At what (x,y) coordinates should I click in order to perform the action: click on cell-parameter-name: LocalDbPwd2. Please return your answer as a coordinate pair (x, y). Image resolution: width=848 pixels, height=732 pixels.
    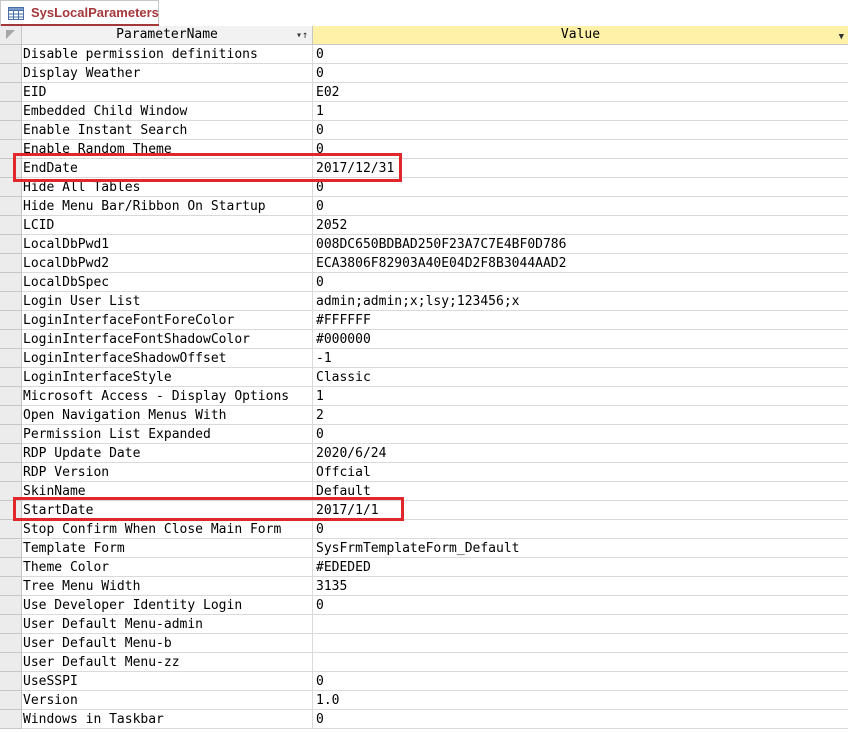
    Looking at the image, I should click on (167, 263).